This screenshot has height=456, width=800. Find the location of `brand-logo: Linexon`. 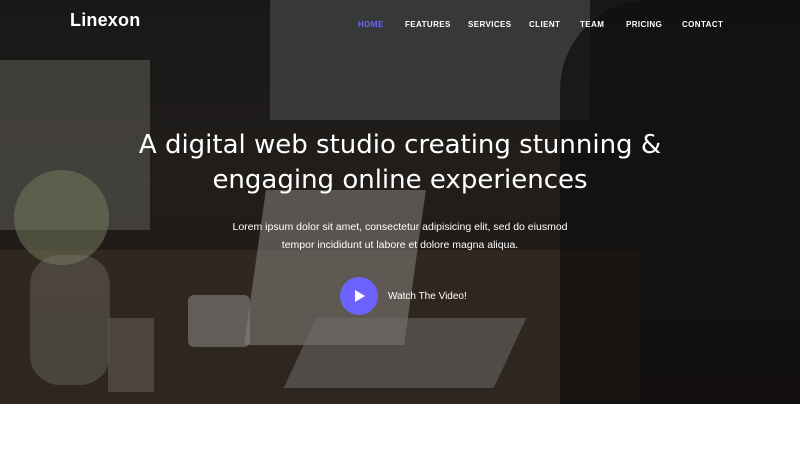

brand-logo: Linexon is located at coordinates (105, 20).